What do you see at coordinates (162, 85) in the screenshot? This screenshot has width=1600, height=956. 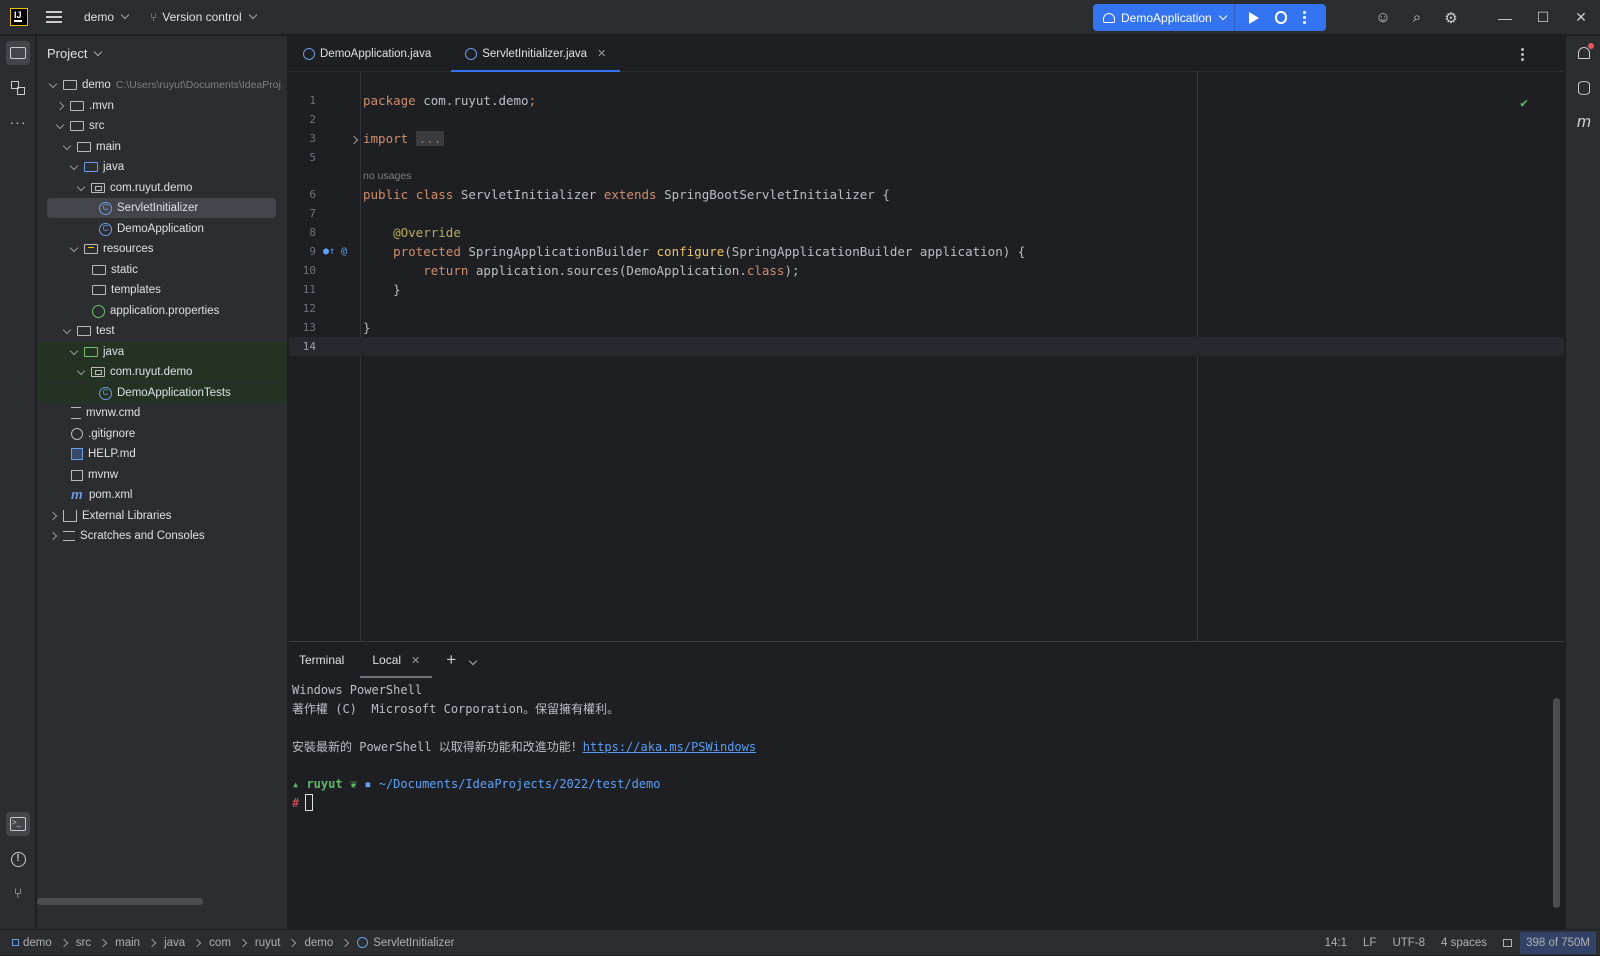 I see `tree-item-root: demo C:\Users\ruyut\Documents\IdeaProj` at bounding box center [162, 85].